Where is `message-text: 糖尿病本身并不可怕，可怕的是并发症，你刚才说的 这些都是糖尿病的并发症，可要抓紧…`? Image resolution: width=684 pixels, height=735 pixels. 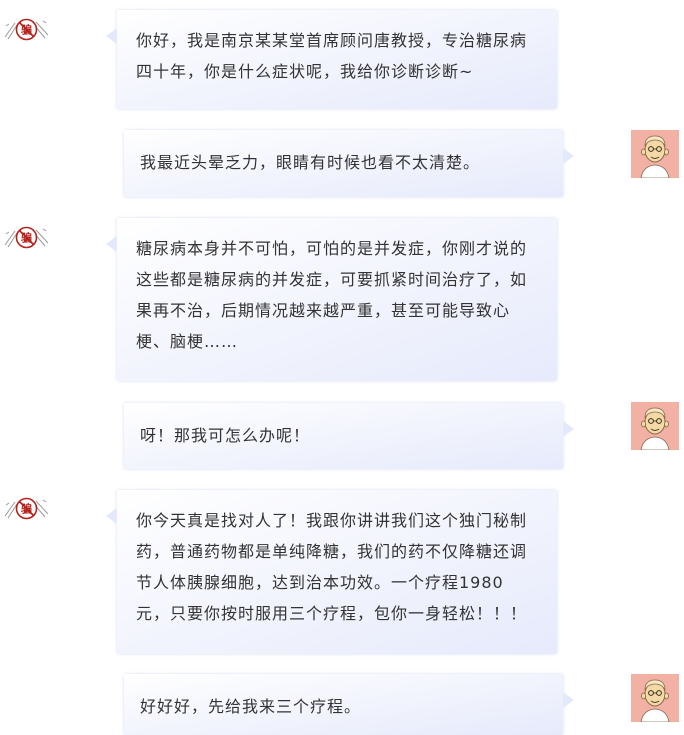
message-text: 糖尿病本身并不可怕，可怕的是并发症，你刚才说的 这些都是糖尿病的并发症，可要抓紧… is located at coordinates (332, 295).